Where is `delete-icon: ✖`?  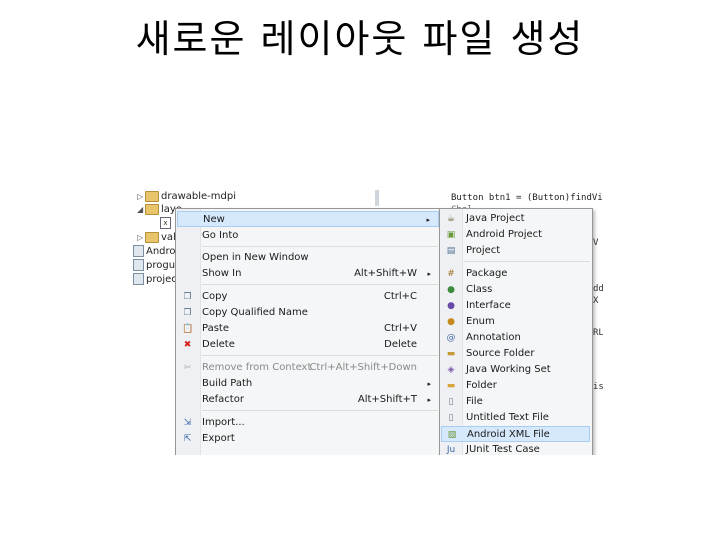
delete-icon: ✖ is located at coordinates (187, 345).